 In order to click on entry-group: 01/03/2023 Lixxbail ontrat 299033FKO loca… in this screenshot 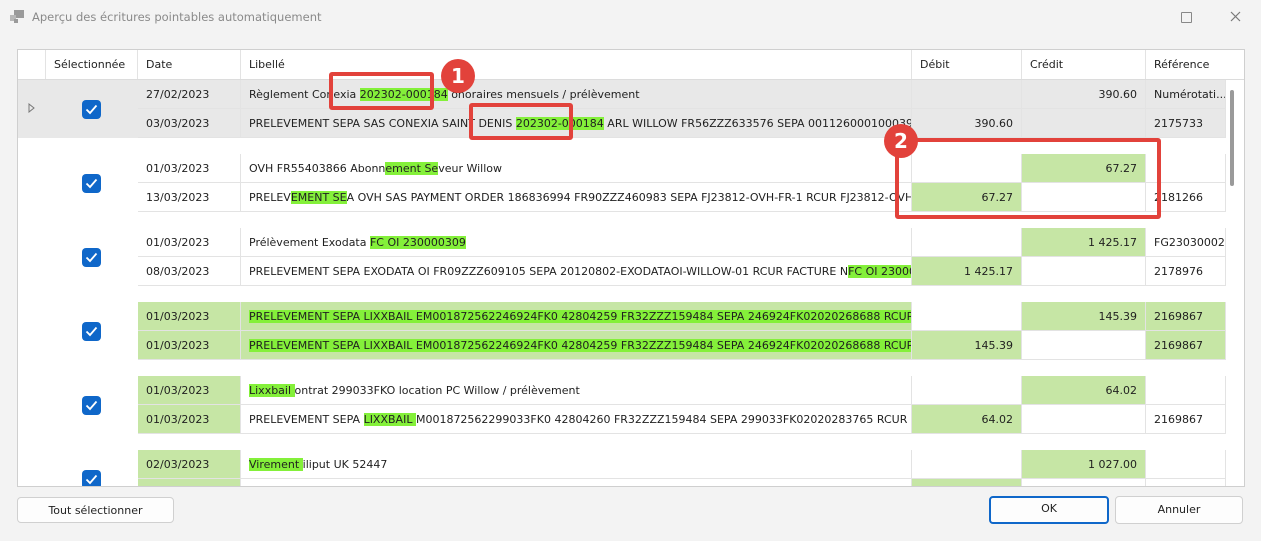, I will do `click(622, 405)`.